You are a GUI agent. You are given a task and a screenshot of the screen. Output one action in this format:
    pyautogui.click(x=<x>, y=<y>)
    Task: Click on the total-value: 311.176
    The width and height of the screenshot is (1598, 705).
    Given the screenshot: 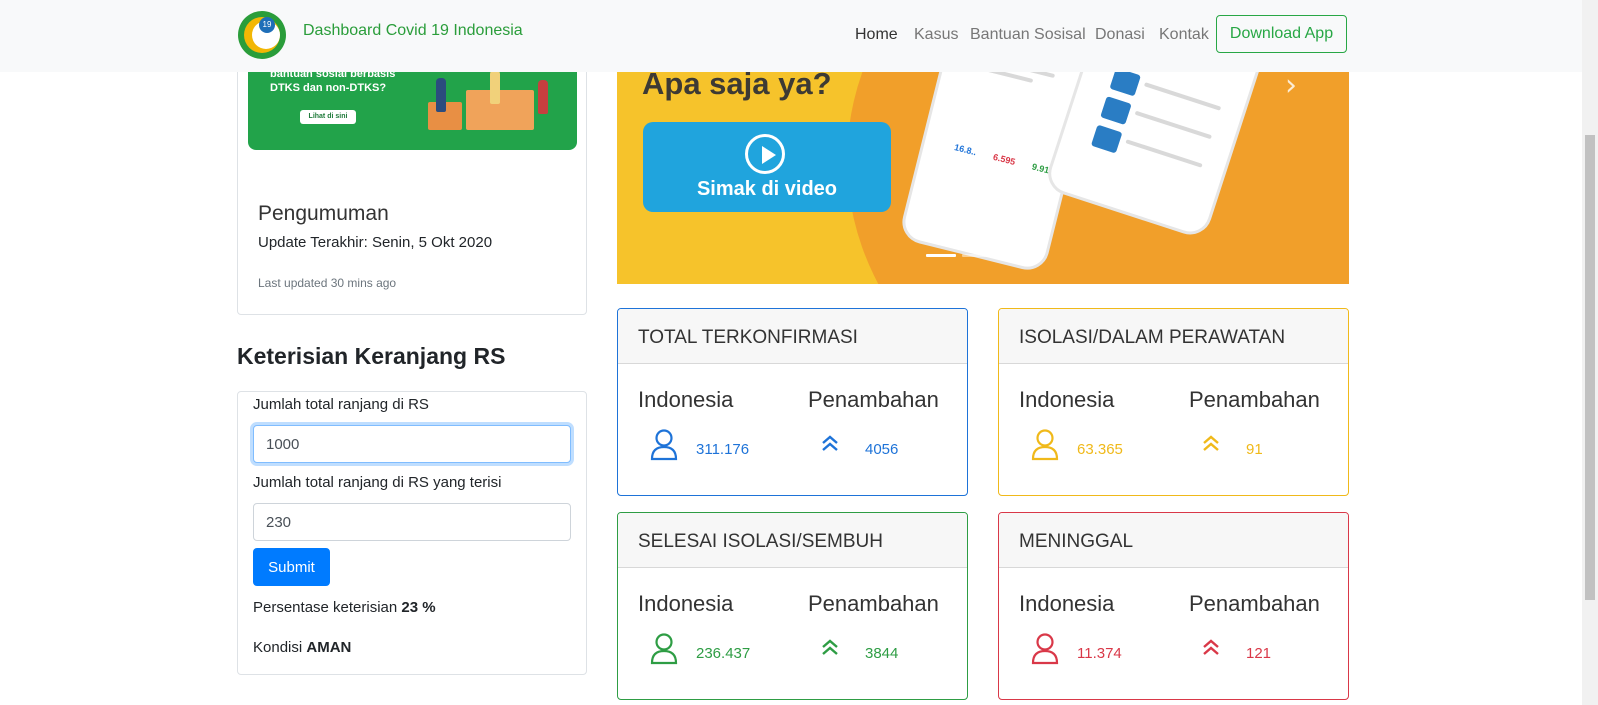 What is the action you would take?
    pyautogui.click(x=723, y=449)
    